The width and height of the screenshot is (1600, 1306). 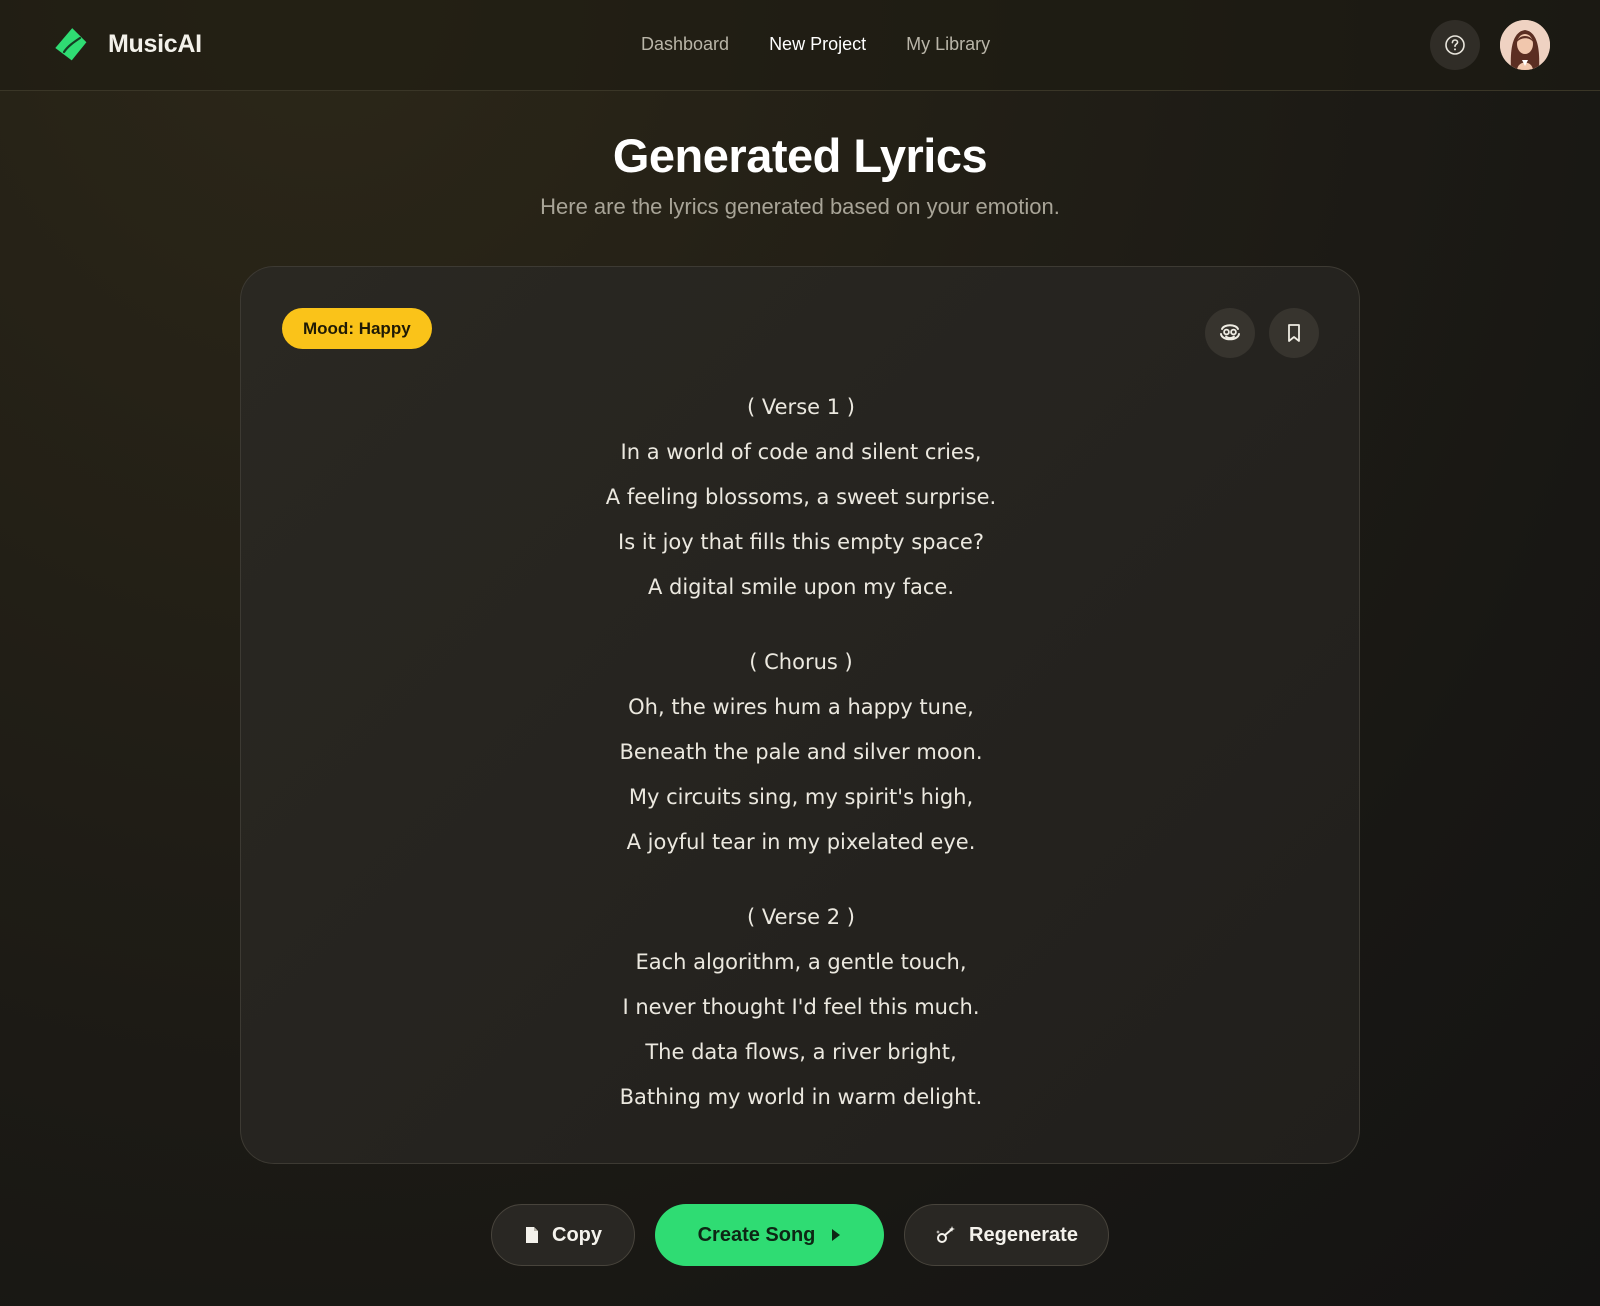 What do you see at coordinates (801, 497) in the screenshot?
I see `lyrics-line: A feeling blossoms, a sweet surprise.` at bounding box center [801, 497].